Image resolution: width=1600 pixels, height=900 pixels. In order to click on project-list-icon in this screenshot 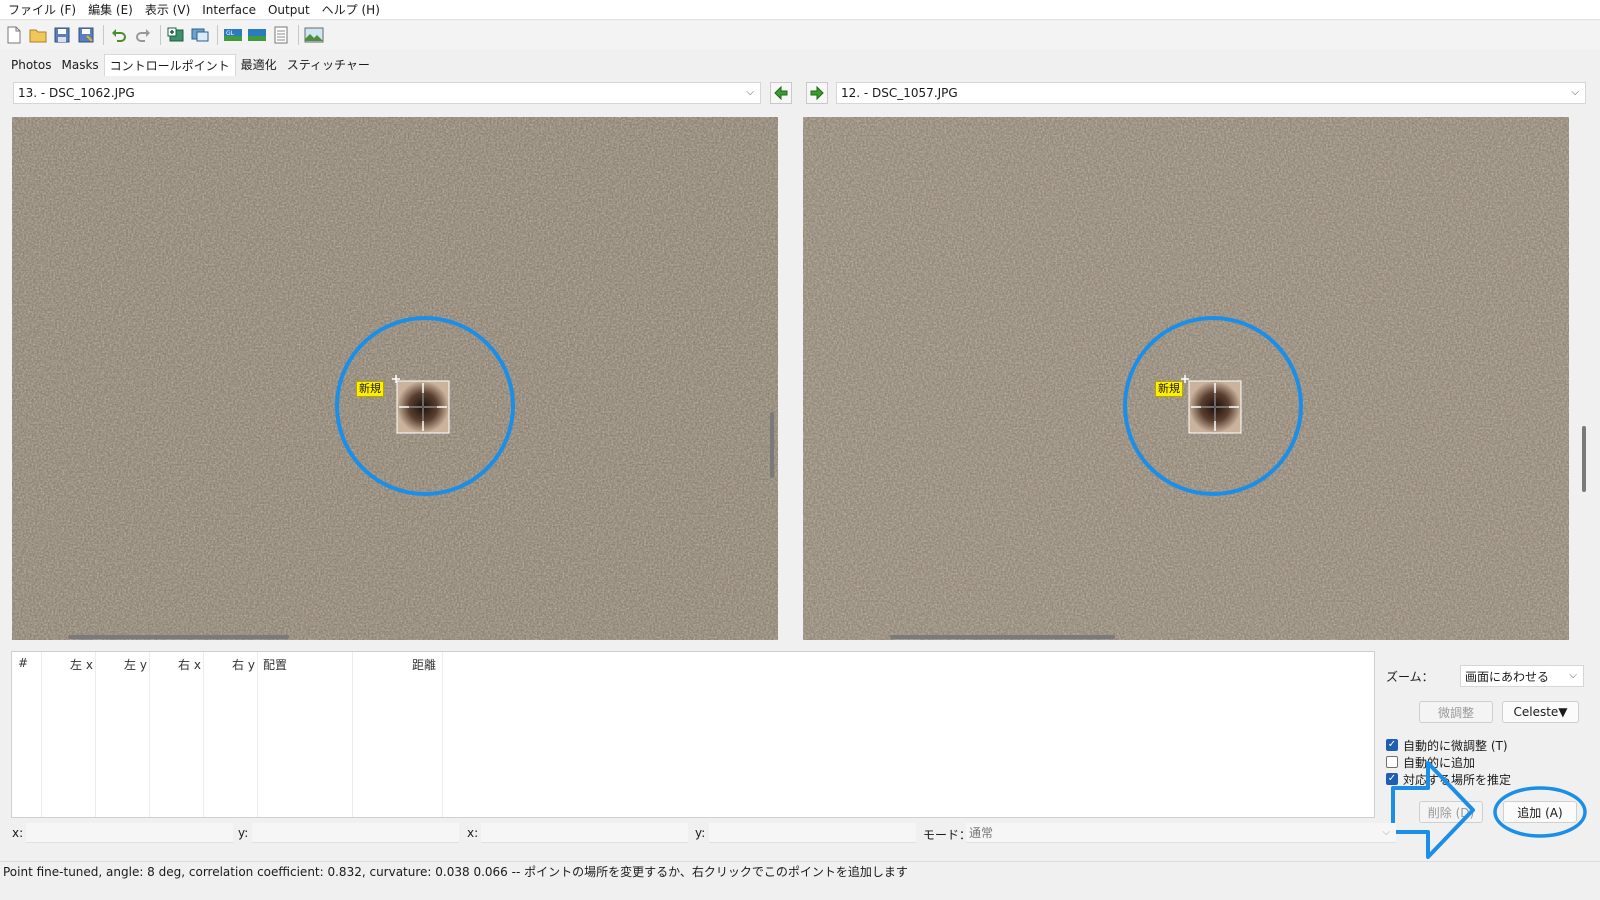, I will do `click(281, 35)`.